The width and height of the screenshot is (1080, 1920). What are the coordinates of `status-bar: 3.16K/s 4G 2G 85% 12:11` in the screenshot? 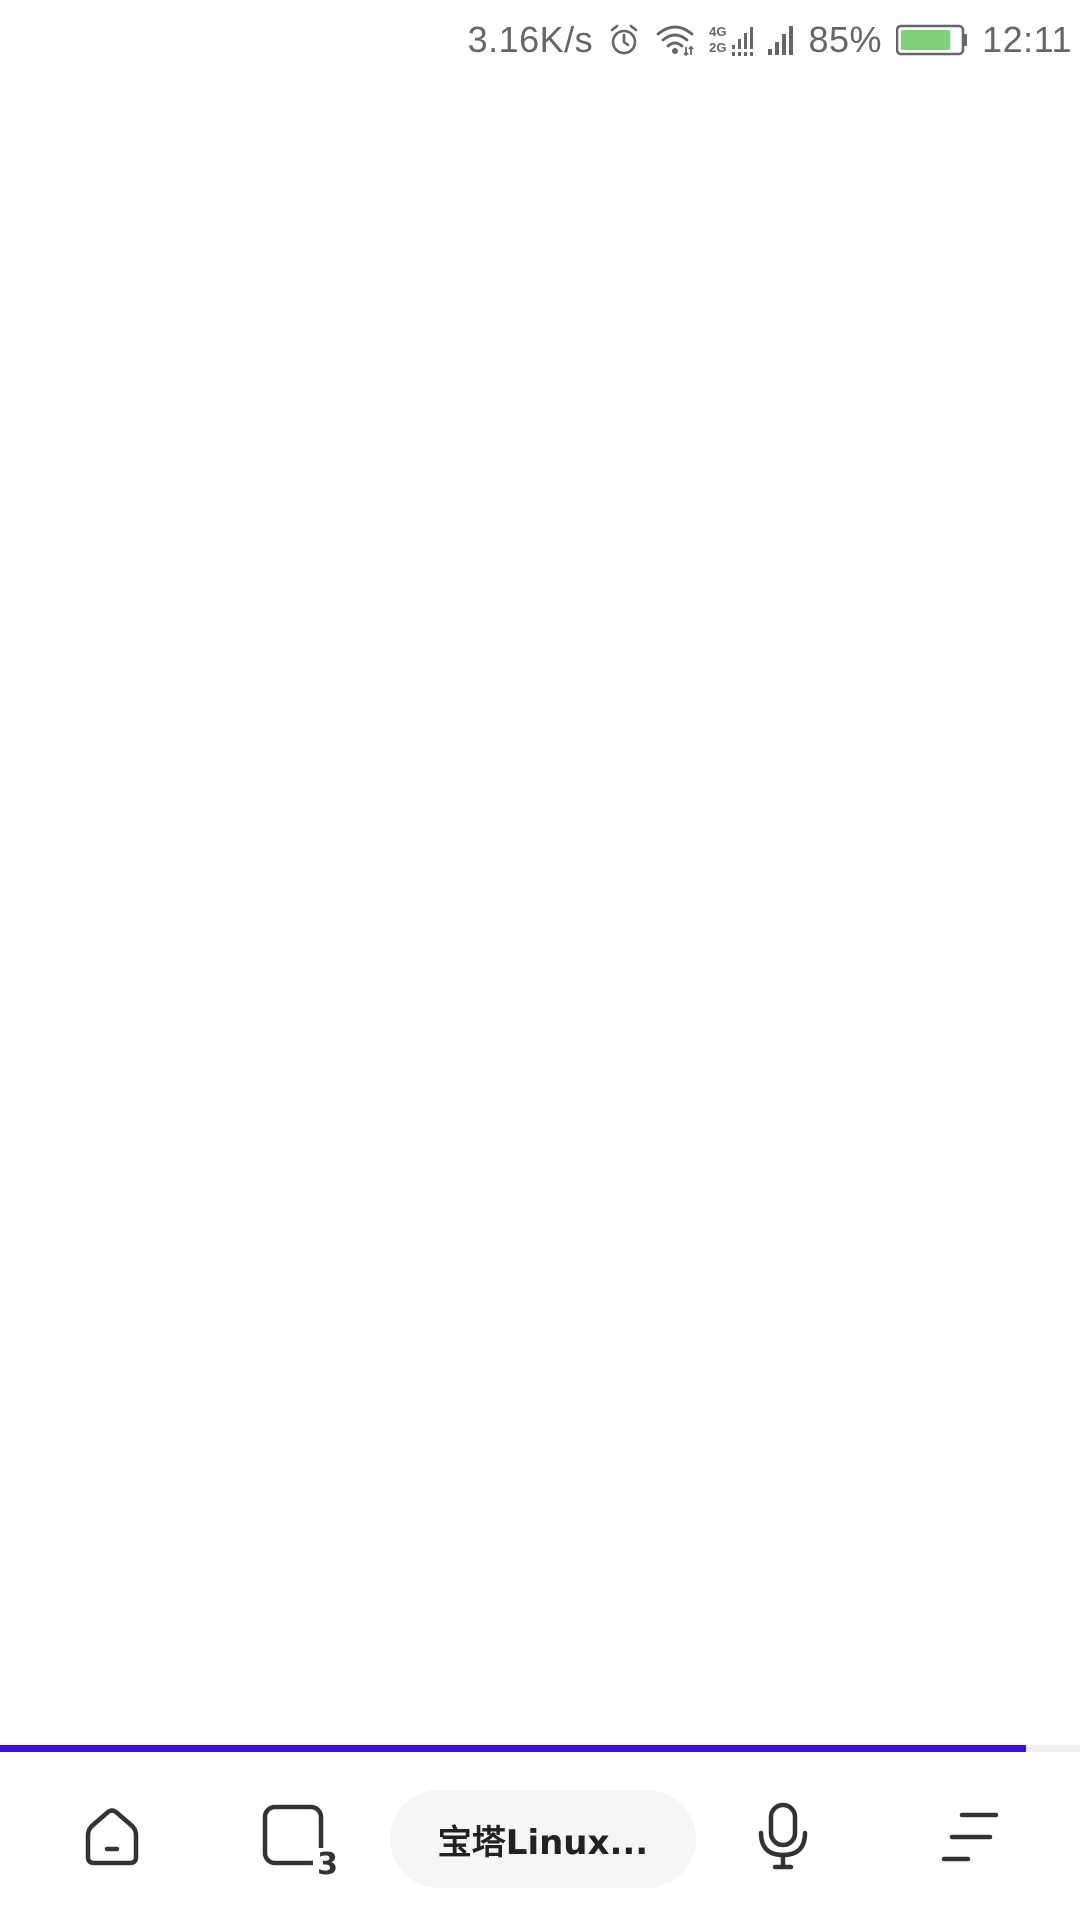 It's located at (540, 40).